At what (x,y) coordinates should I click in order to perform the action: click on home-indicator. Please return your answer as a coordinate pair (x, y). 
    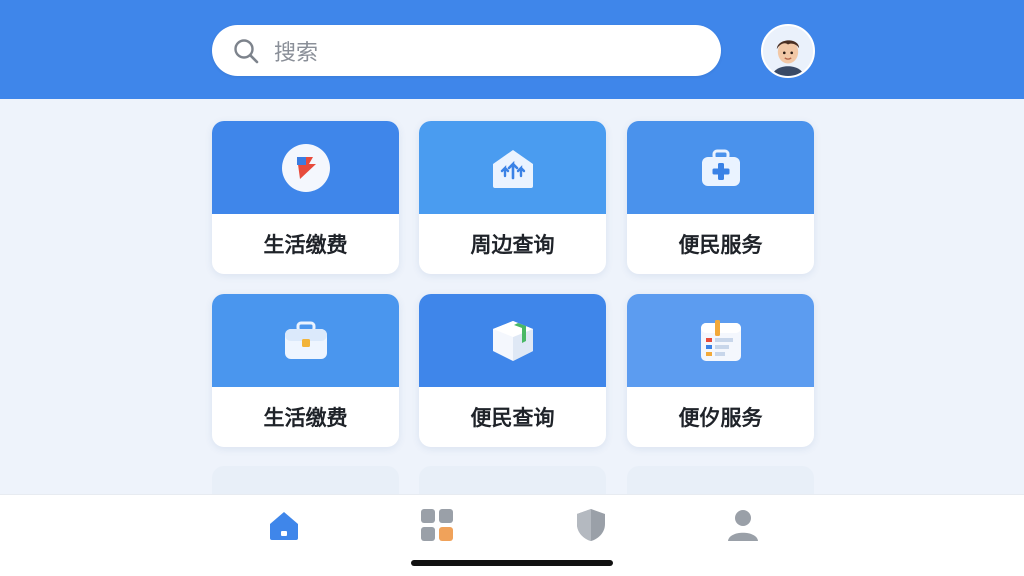
    Looking at the image, I should click on (512, 563).